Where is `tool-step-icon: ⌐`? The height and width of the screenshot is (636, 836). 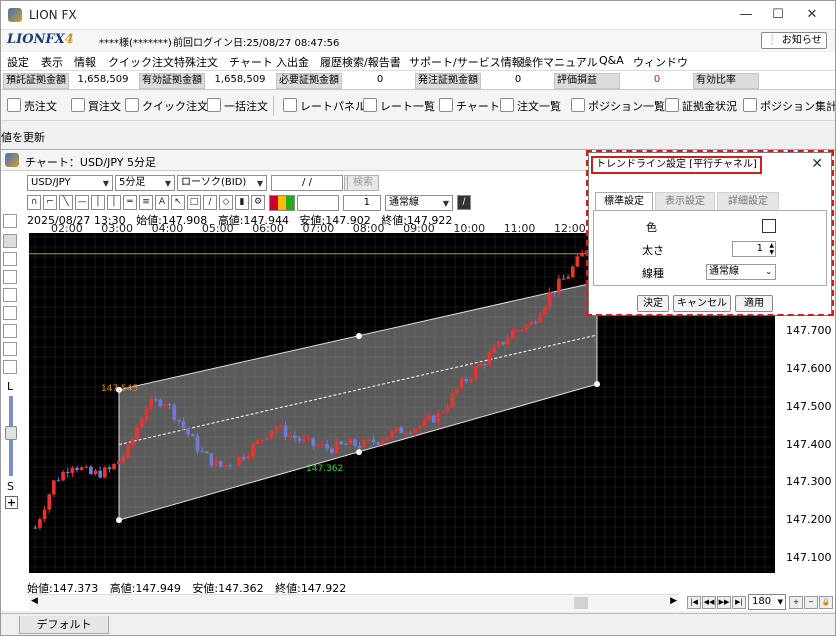 tool-step-icon: ⌐ is located at coordinates (50, 202).